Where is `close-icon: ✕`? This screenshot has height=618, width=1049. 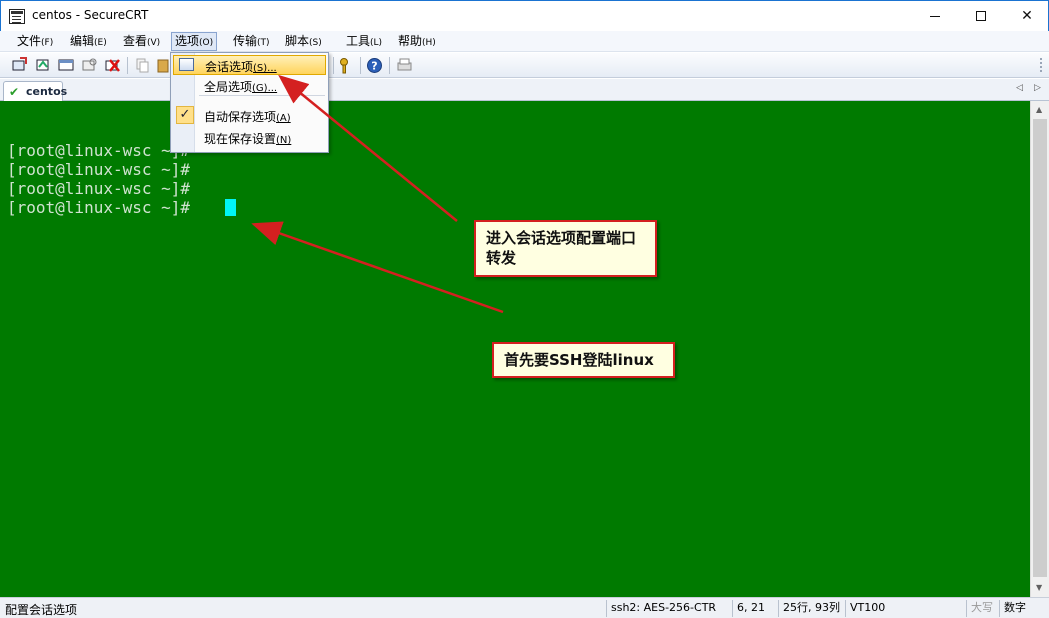
close-icon: ✕ is located at coordinates (1027, 16).